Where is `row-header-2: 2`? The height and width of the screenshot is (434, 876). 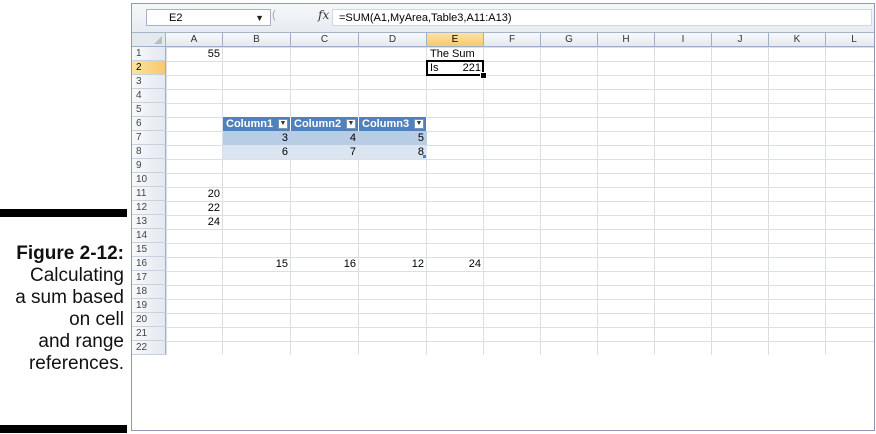 row-header-2: 2 is located at coordinates (149, 68).